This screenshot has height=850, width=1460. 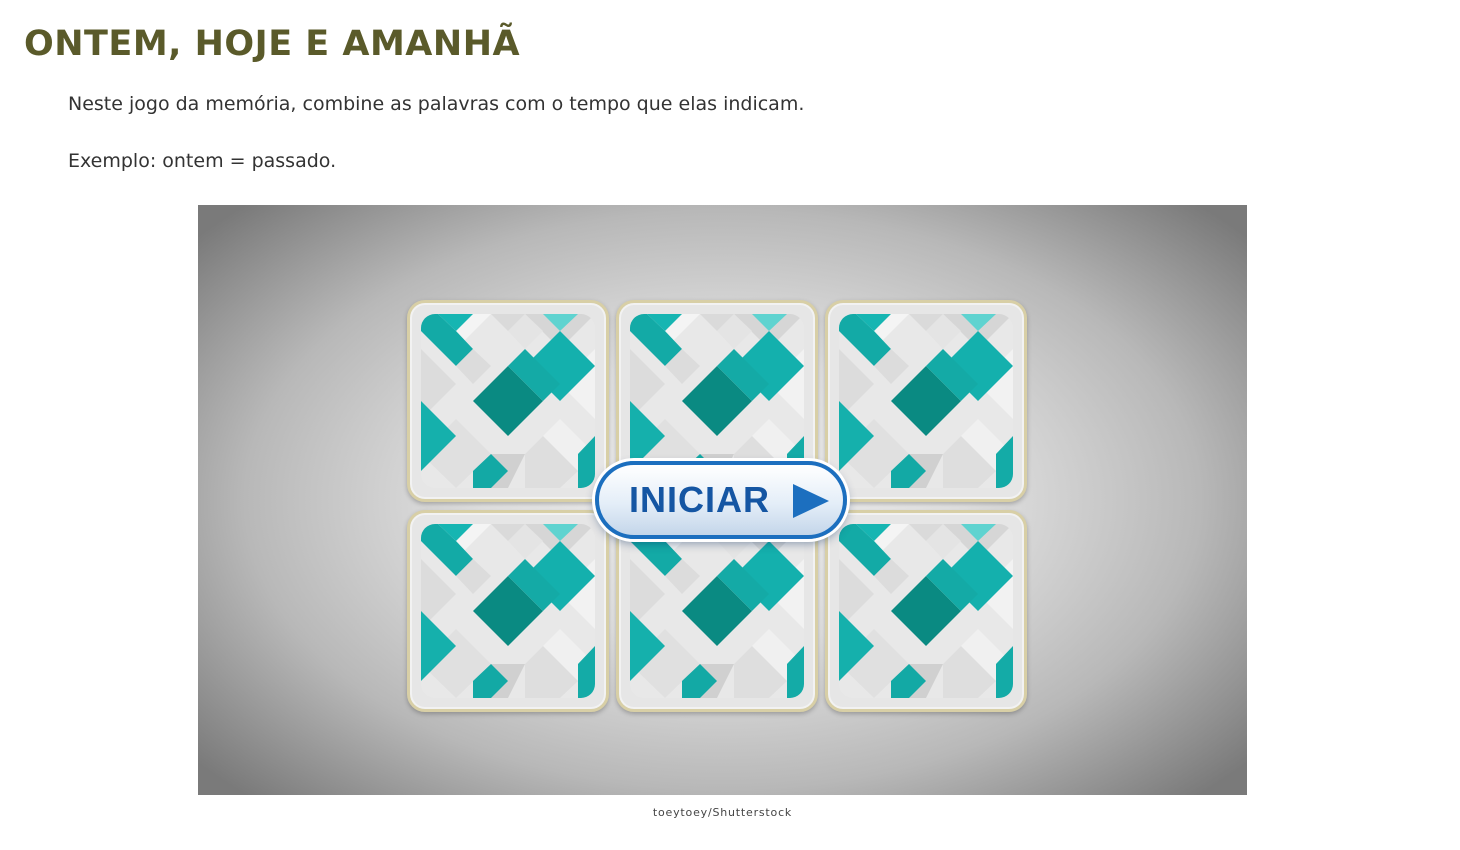 I want to click on start-button-label: INICIAR, so click(x=699, y=499).